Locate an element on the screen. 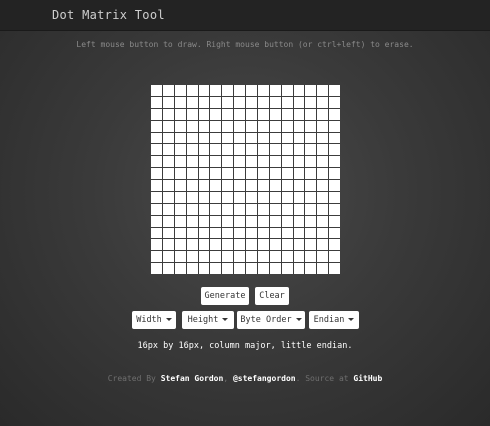  endian-dropdown: Endian is located at coordinates (334, 320).